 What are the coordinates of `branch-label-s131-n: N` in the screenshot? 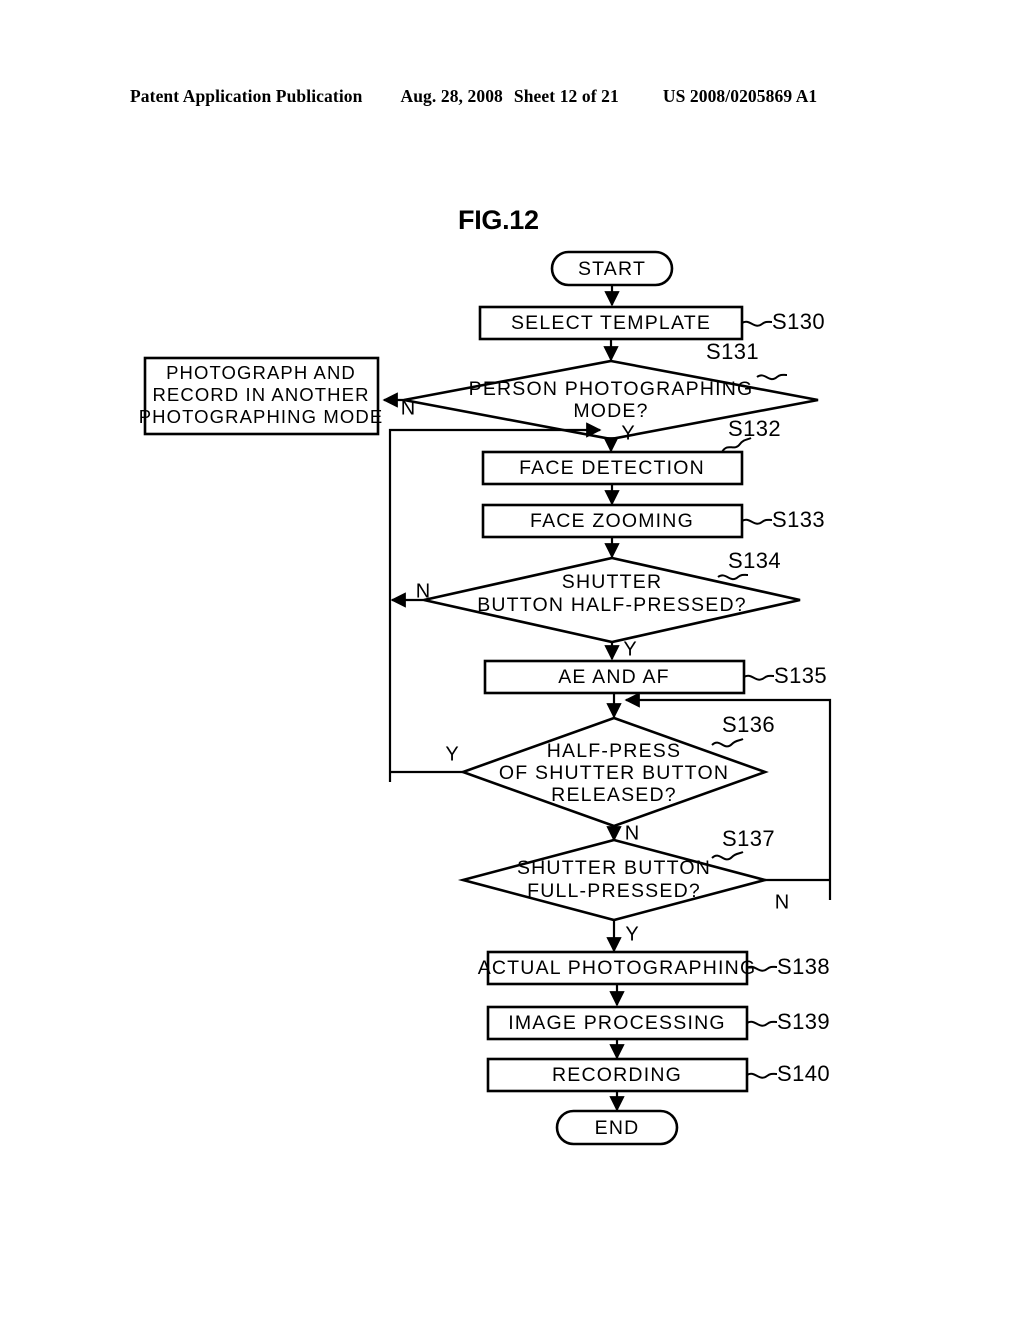 It's located at (408, 408).